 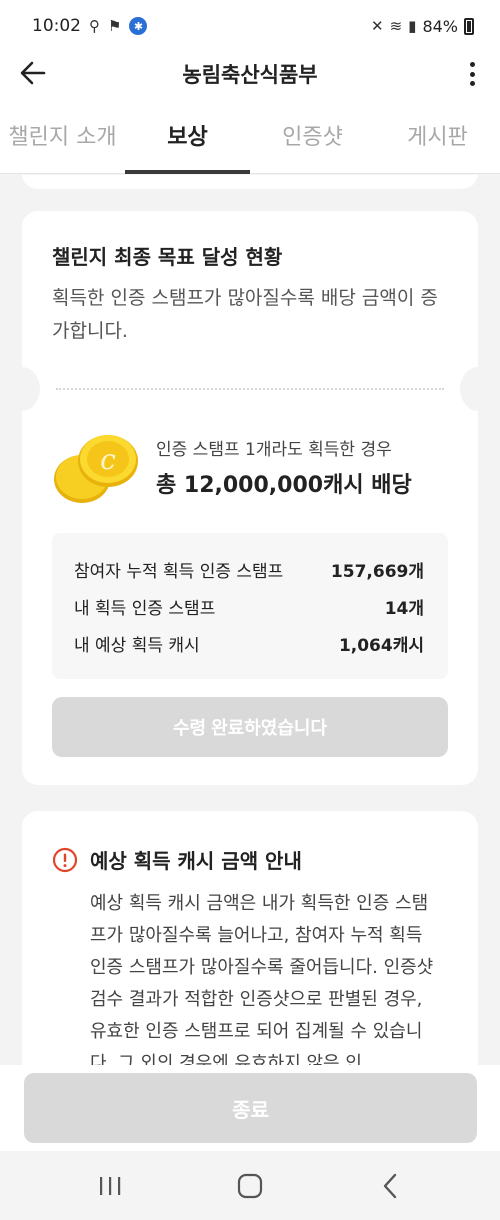 I want to click on running-icon: ⚑, so click(x=115, y=26).